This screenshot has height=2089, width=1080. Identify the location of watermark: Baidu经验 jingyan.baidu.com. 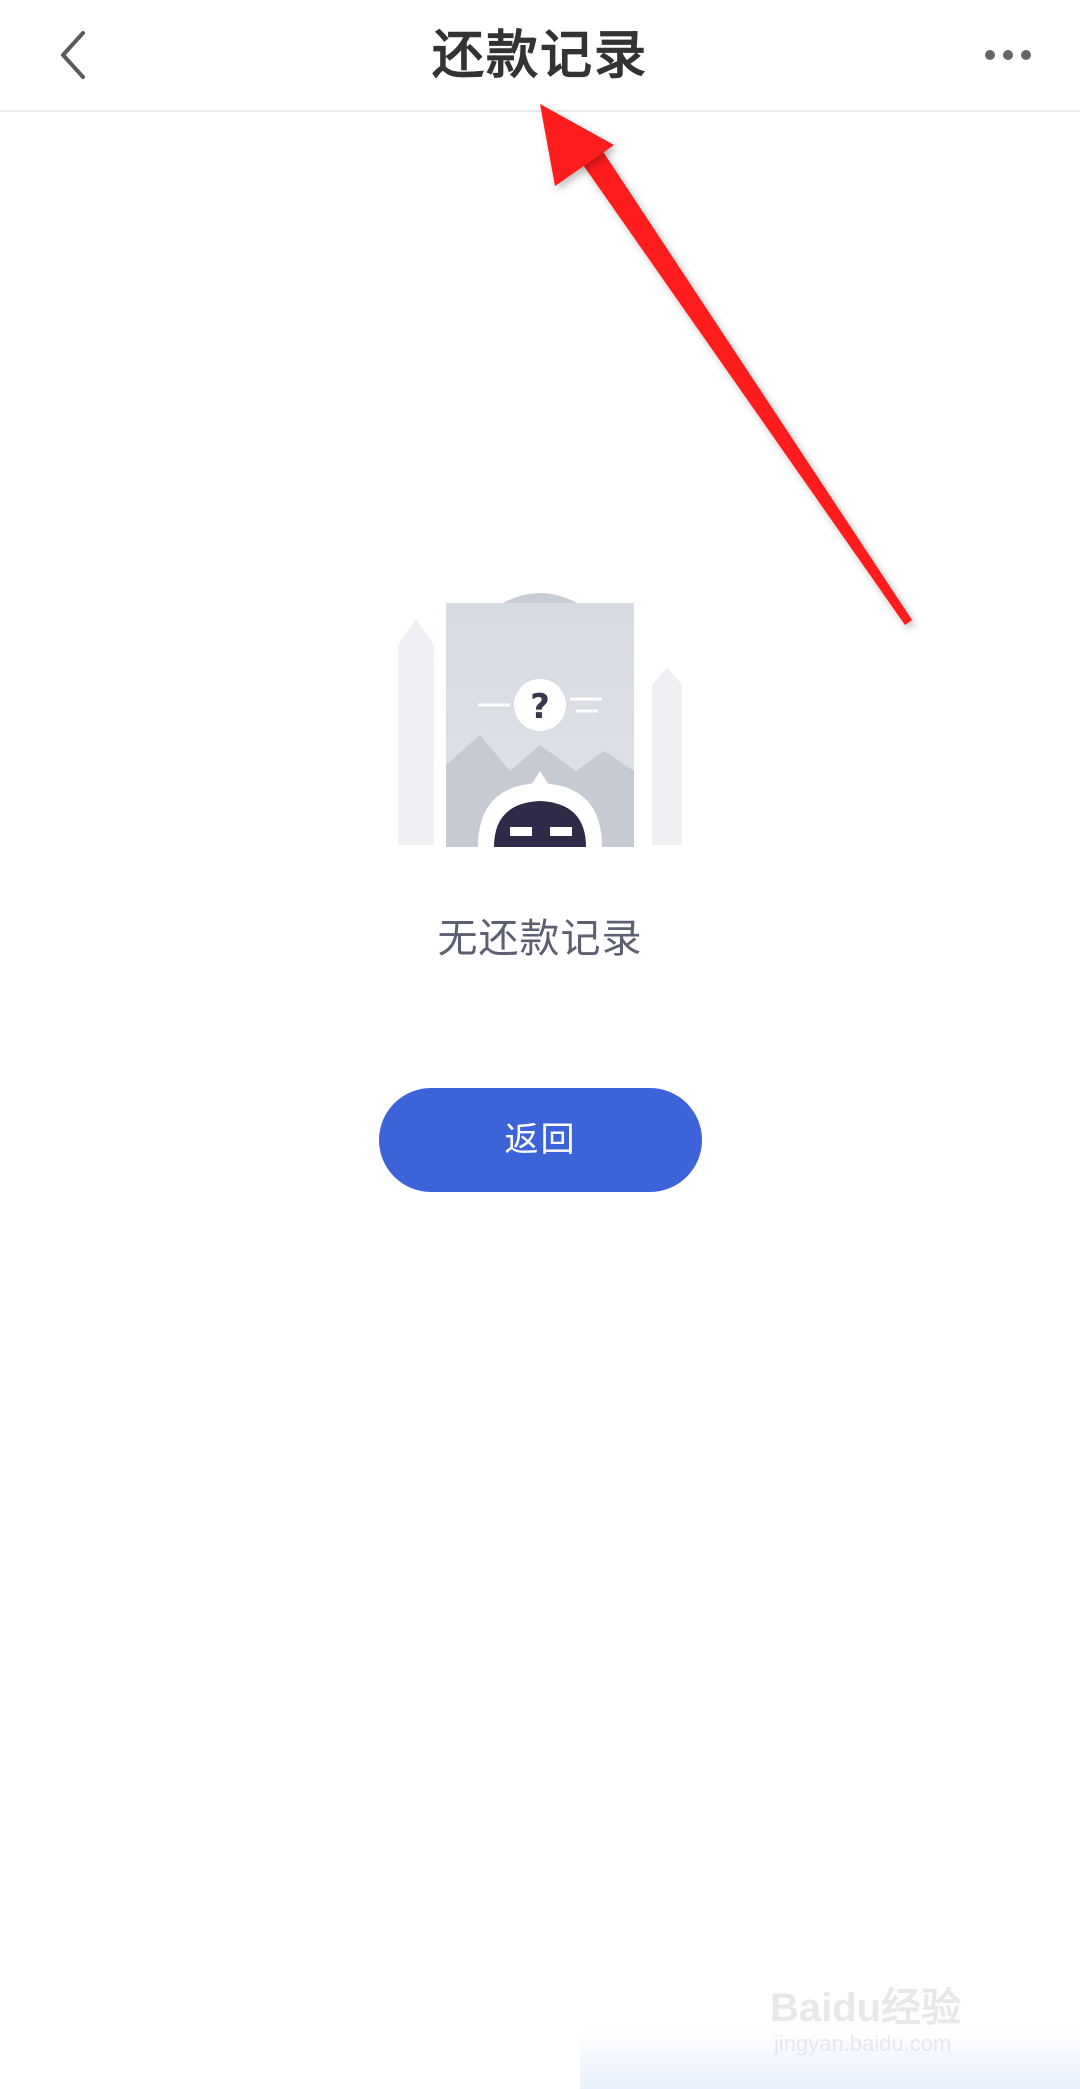
(895, 2016).